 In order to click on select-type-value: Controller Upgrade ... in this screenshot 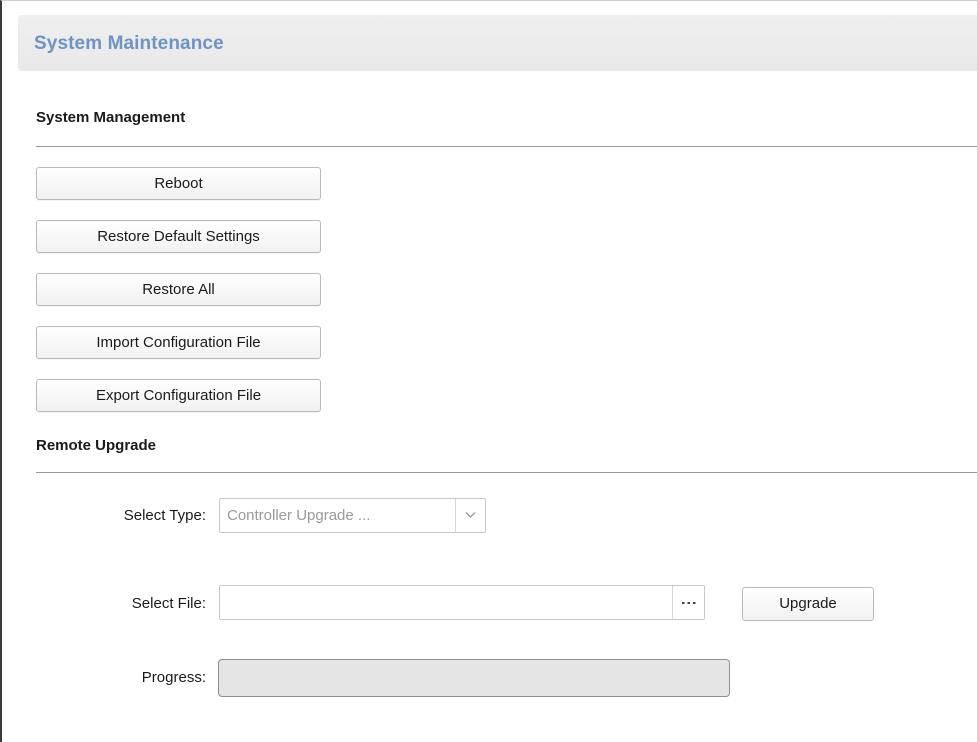, I will do `click(299, 515)`.